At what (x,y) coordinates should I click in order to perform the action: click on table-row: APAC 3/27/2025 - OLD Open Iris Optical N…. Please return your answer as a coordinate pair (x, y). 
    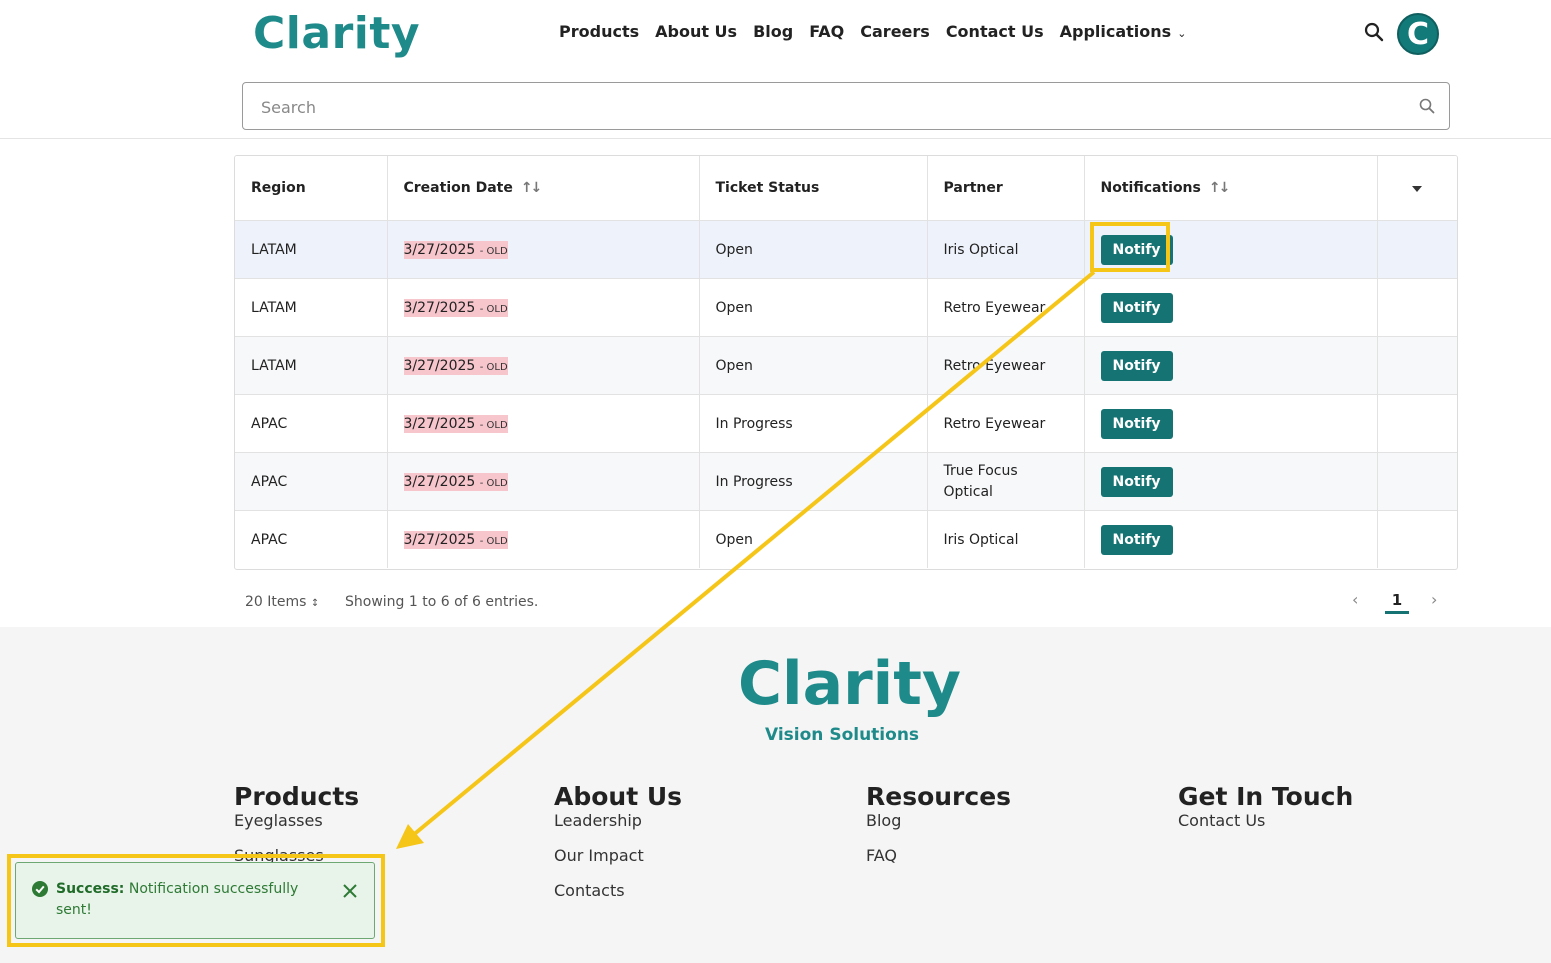
    Looking at the image, I should click on (846, 539).